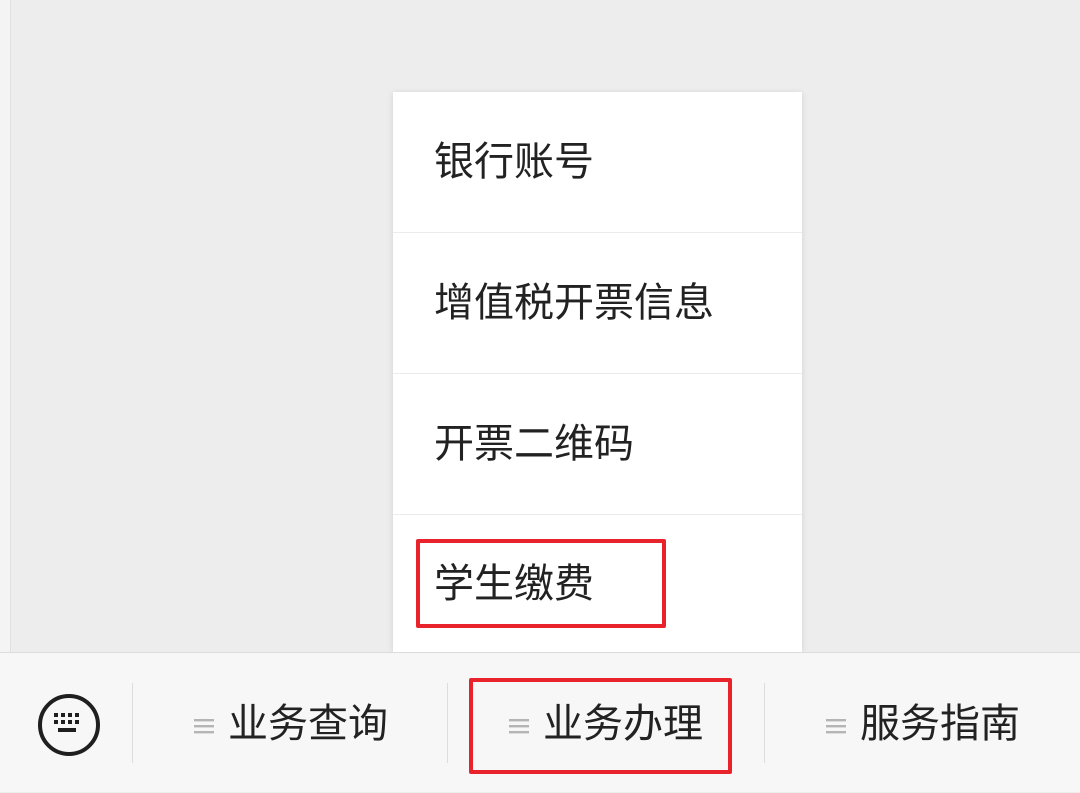 The width and height of the screenshot is (1080, 793). I want to click on tab-service-guide: 服务指南, so click(923, 723).